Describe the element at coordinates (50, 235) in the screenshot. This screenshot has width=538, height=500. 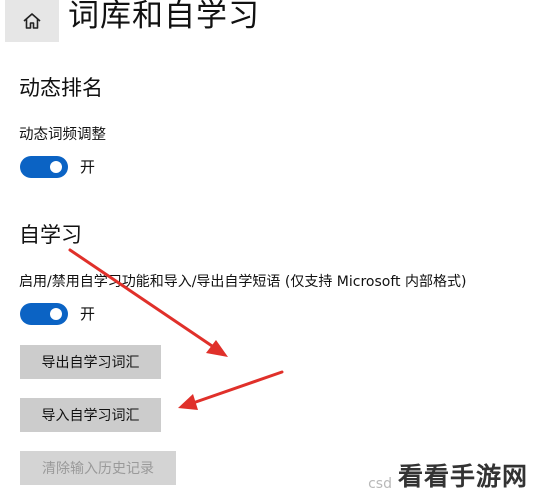
I see `section-title-self-learning: 自学习` at that location.